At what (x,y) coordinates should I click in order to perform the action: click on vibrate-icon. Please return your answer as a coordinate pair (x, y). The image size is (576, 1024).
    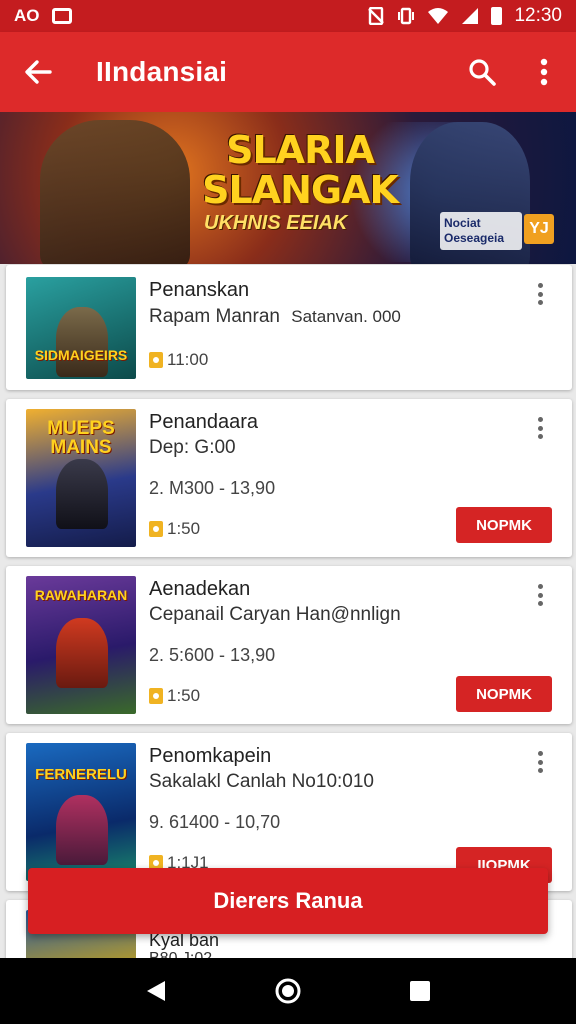
    Looking at the image, I should click on (406, 16).